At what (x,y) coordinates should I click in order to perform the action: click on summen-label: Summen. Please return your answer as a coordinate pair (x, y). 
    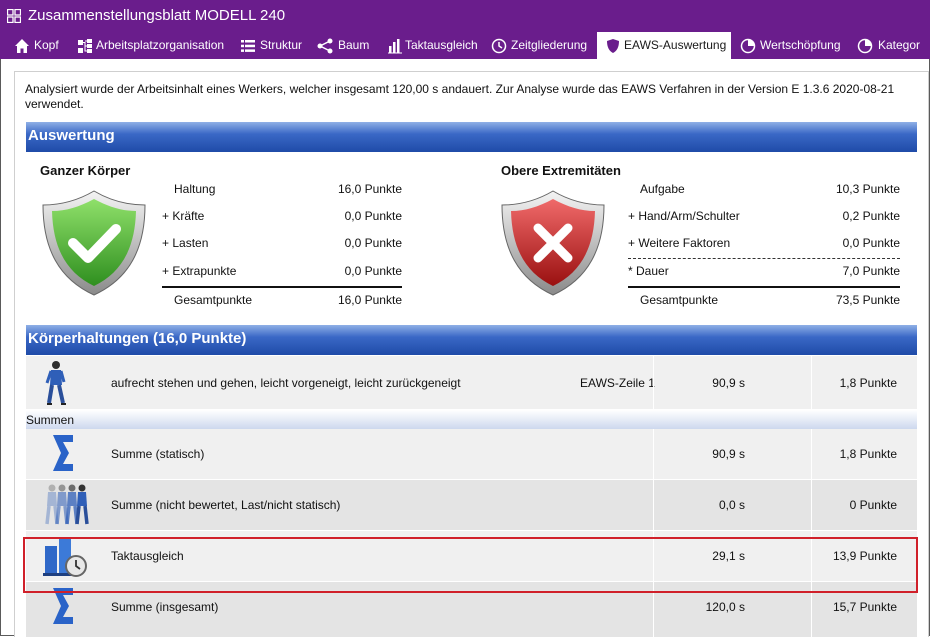
    Looking at the image, I should click on (50, 420).